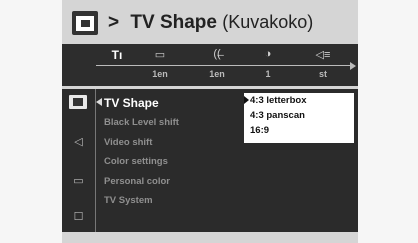  I want to click on menu-item-tv-system: TV System, so click(141, 201).